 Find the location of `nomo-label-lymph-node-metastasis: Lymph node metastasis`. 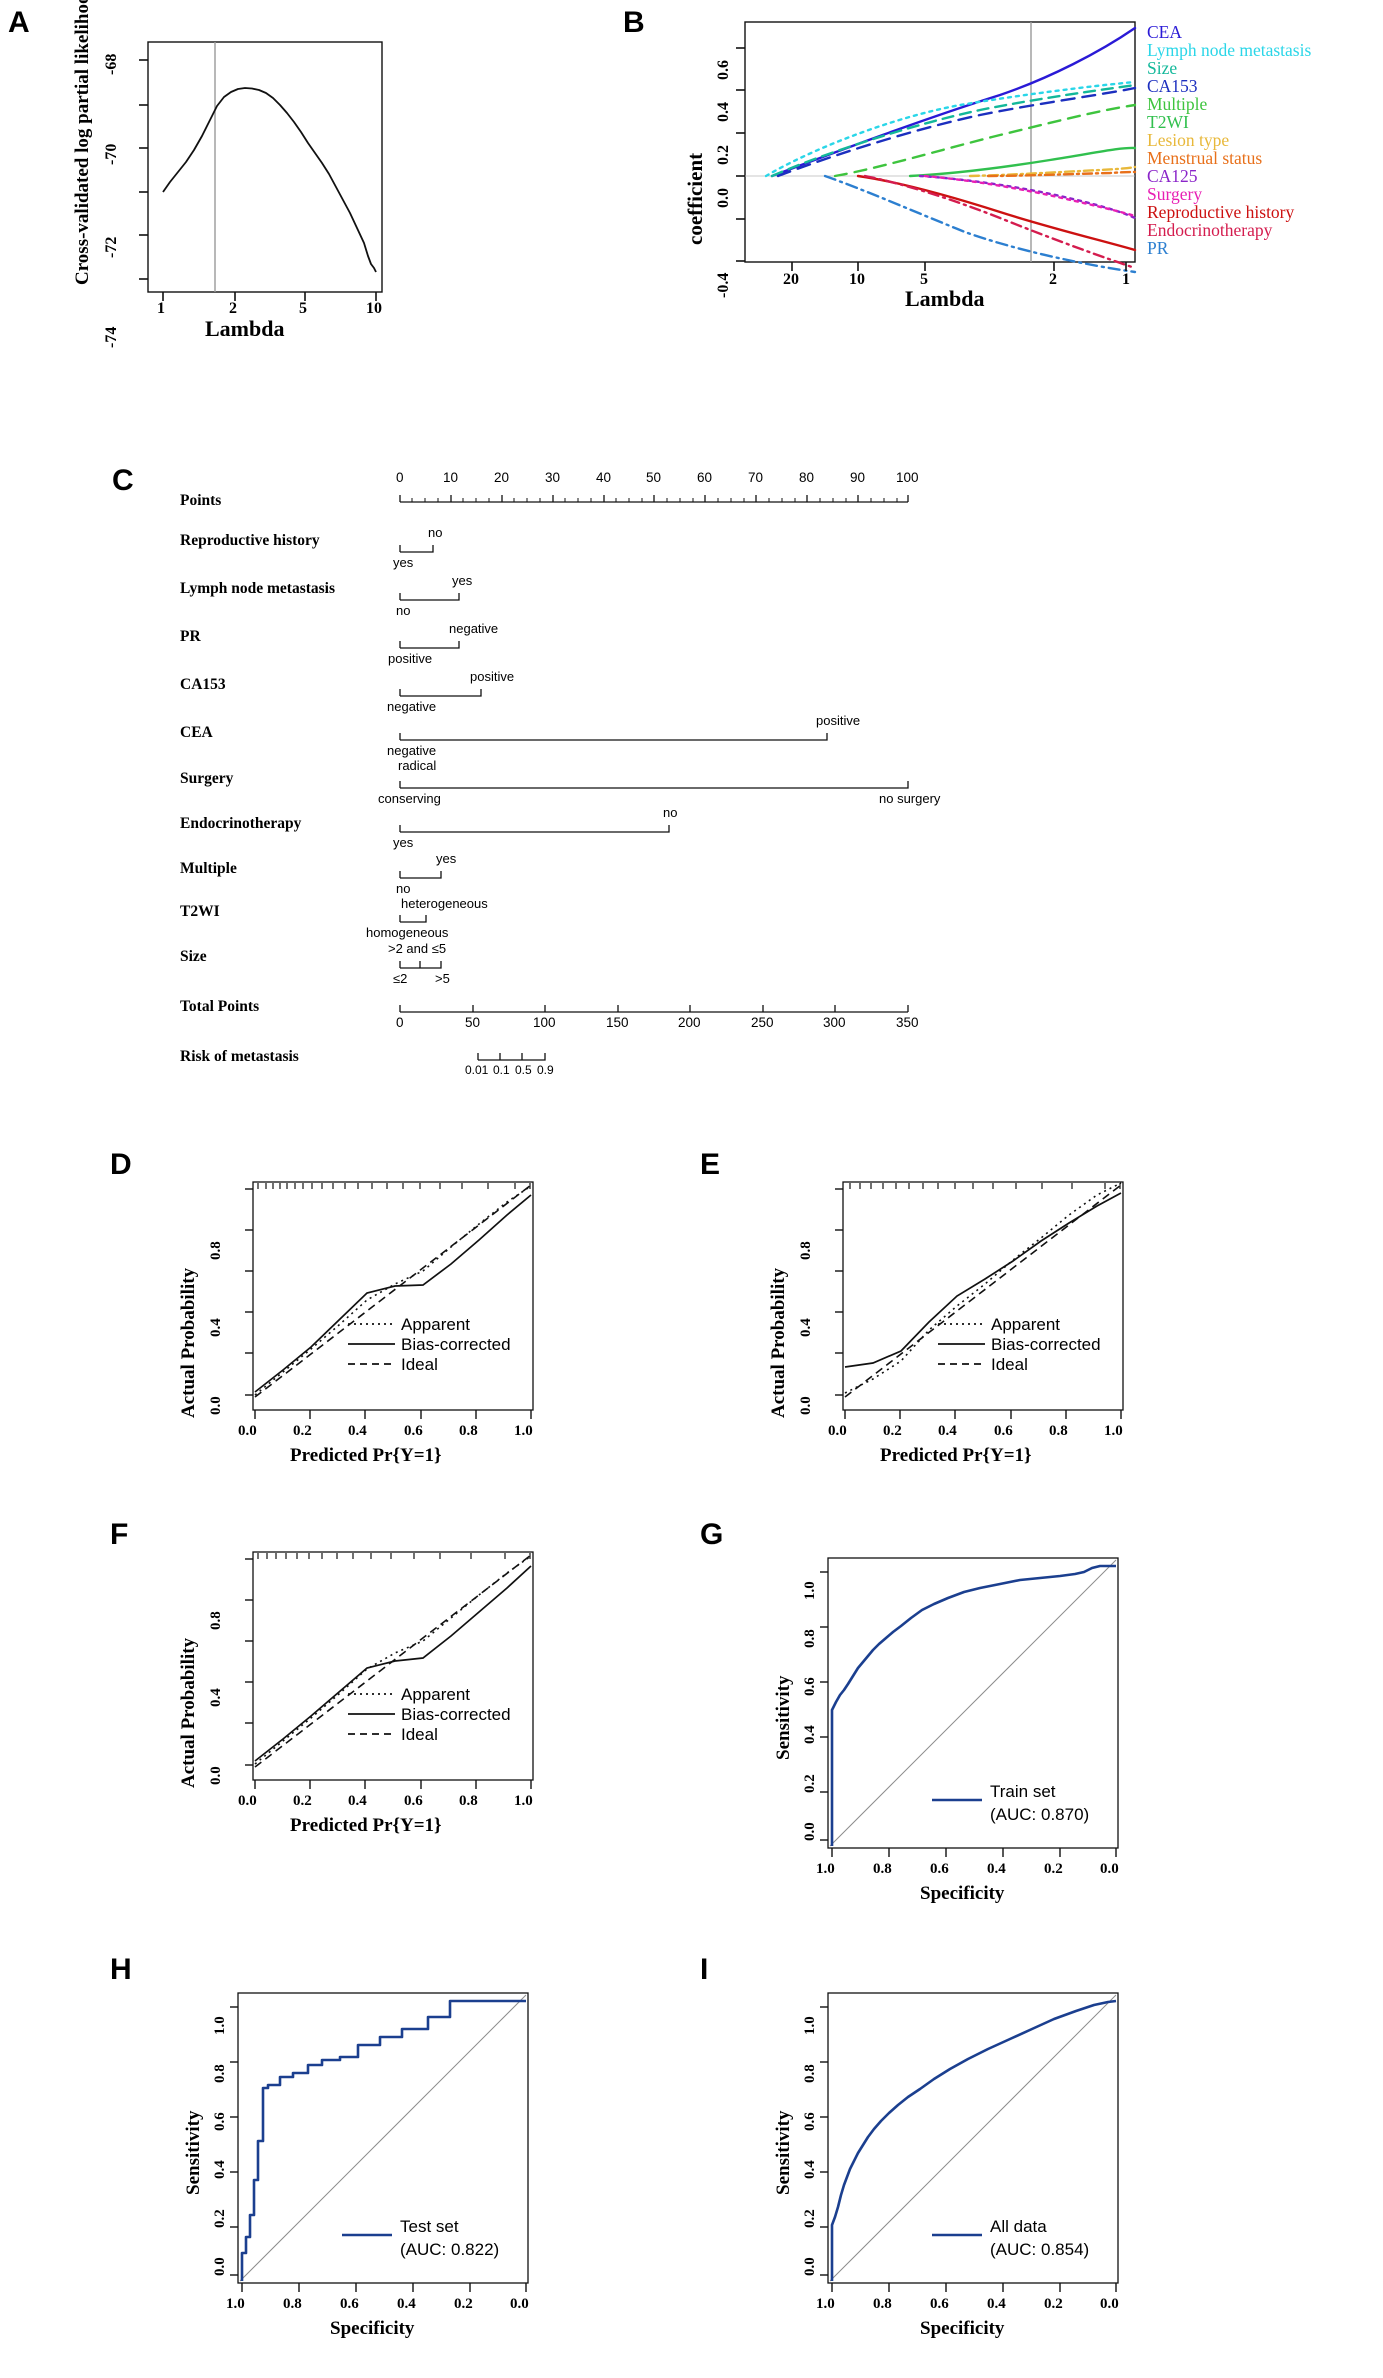

nomo-label-lymph-node-metastasis: Lymph node metastasis is located at coordinates (258, 588).